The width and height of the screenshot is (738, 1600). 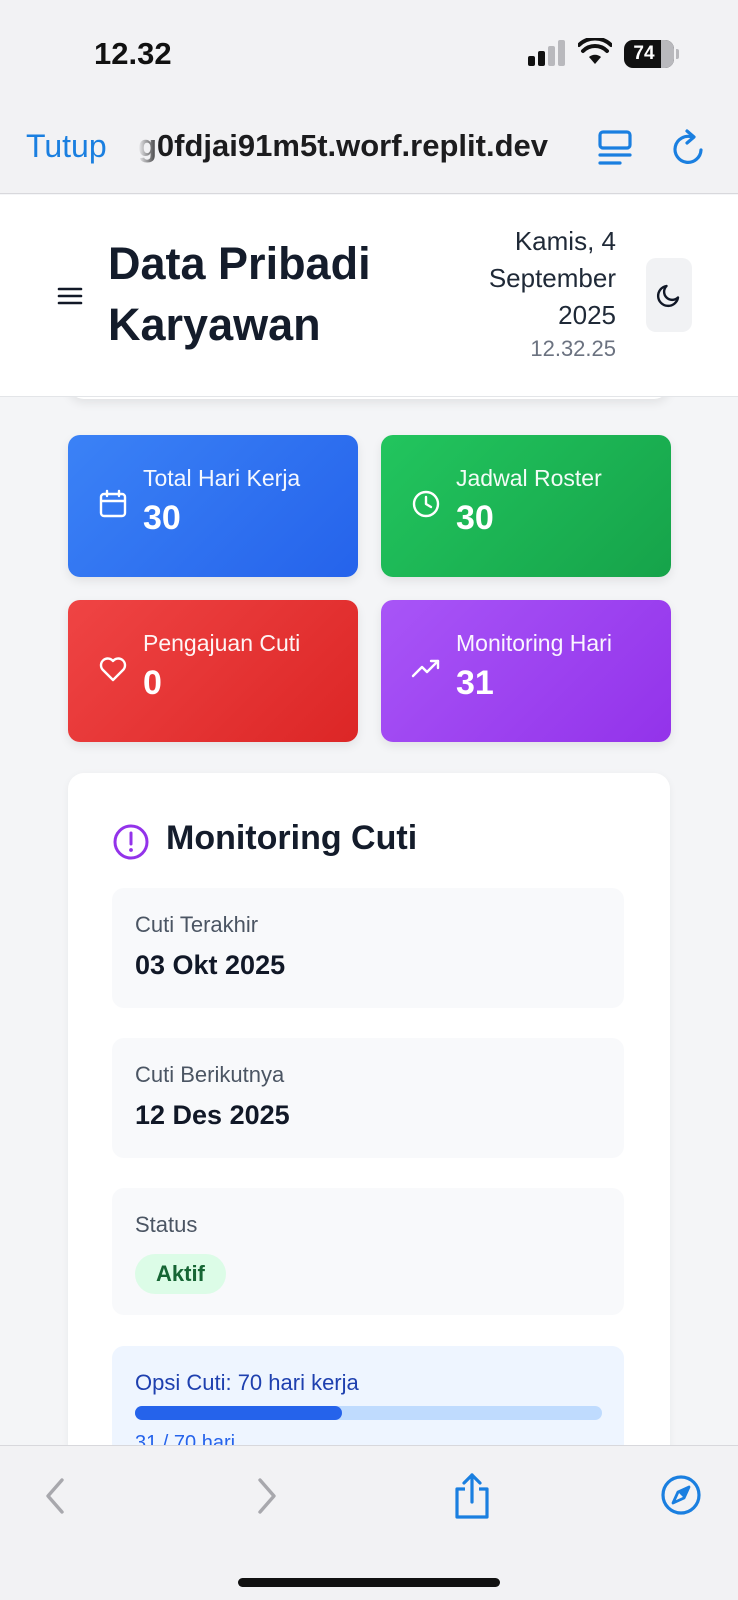 What do you see at coordinates (149, 146) in the screenshot?
I see `url-fade` at bounding box center [149, 146].